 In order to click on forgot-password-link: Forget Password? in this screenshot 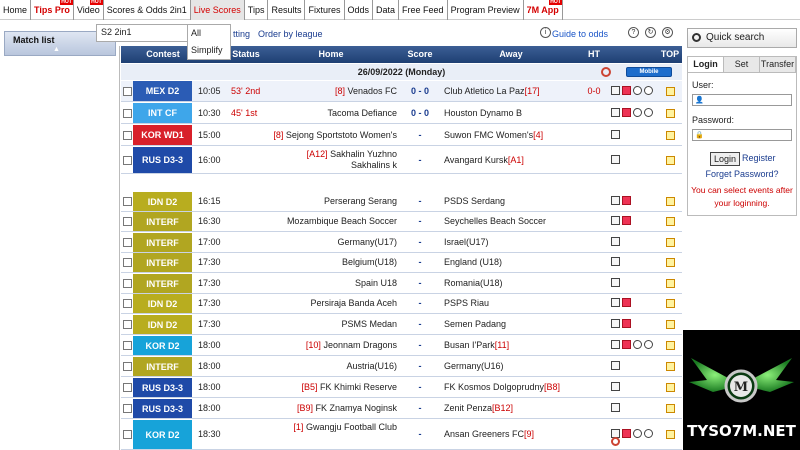, I will do `click(742, 174)`.